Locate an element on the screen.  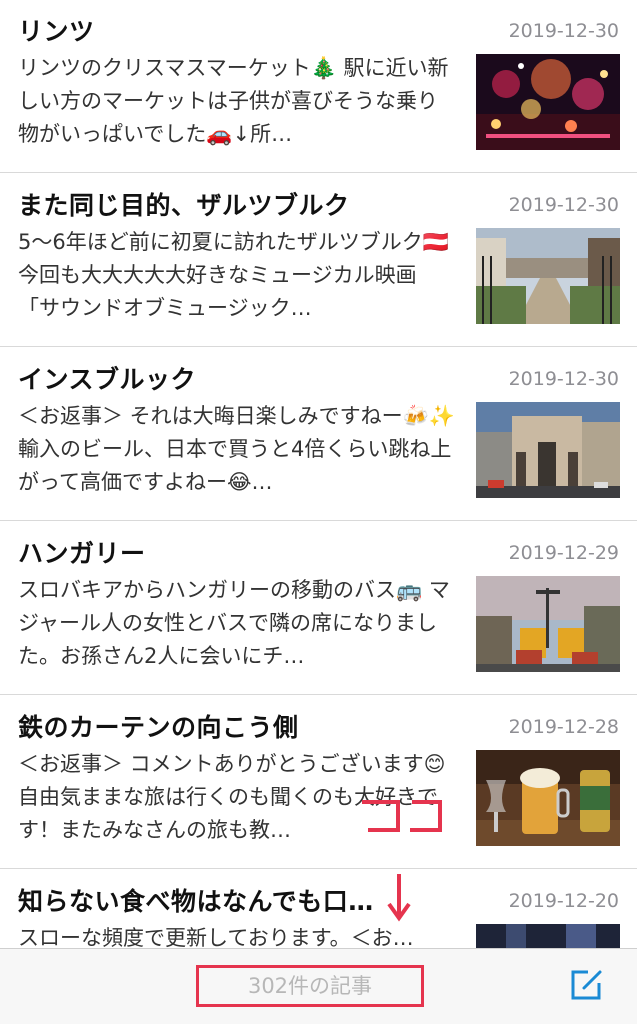
article-title: 鉄のカーテンの向こう側 is located at coordinates (158, 727).